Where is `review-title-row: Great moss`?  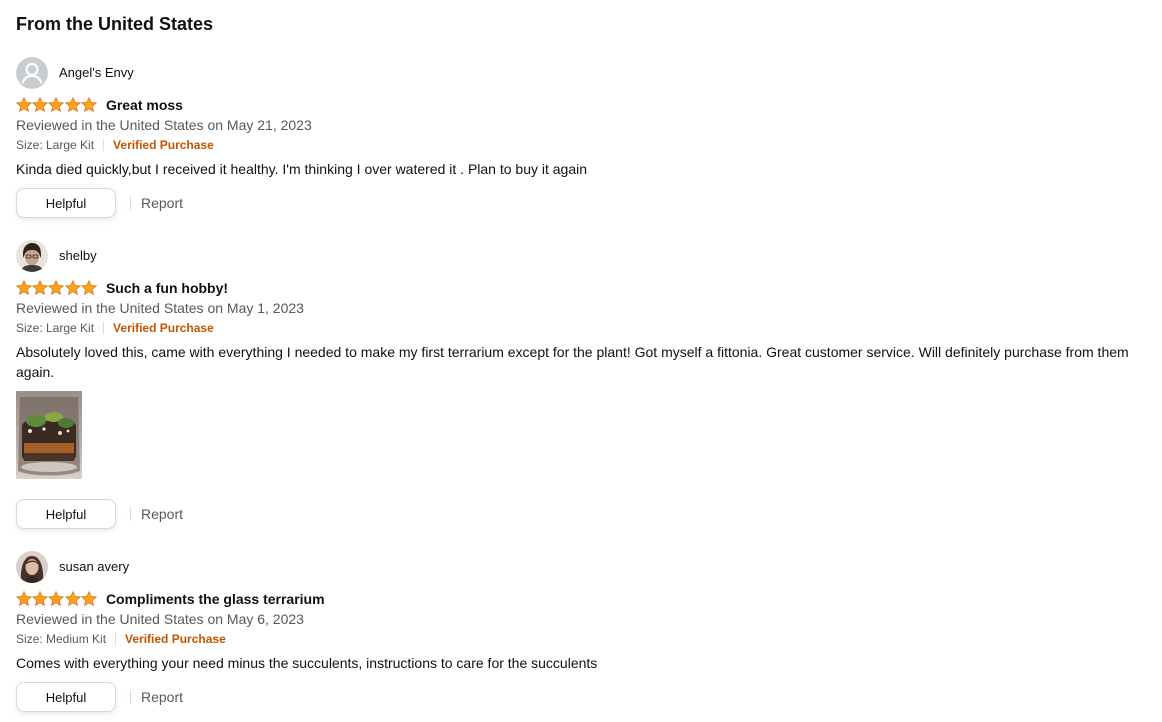 review-title-row: Great moss is located at coordinates (581, 105).